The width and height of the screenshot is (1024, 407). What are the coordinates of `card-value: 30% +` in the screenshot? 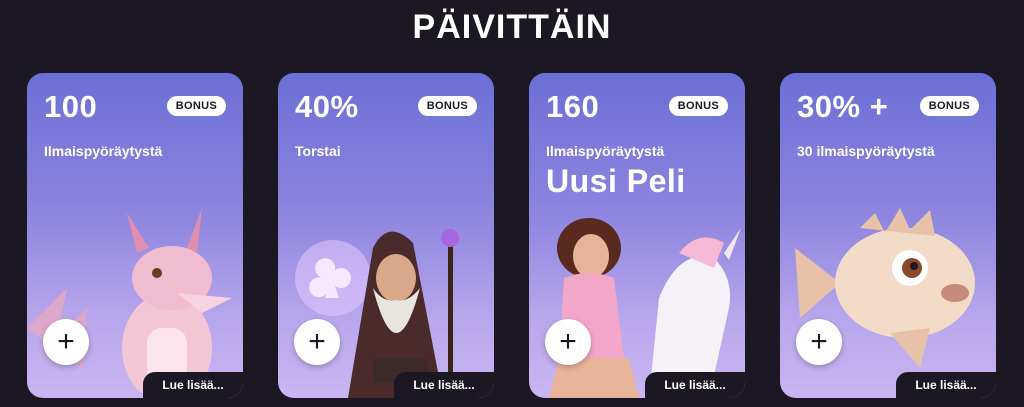 It's located at (843, 106).